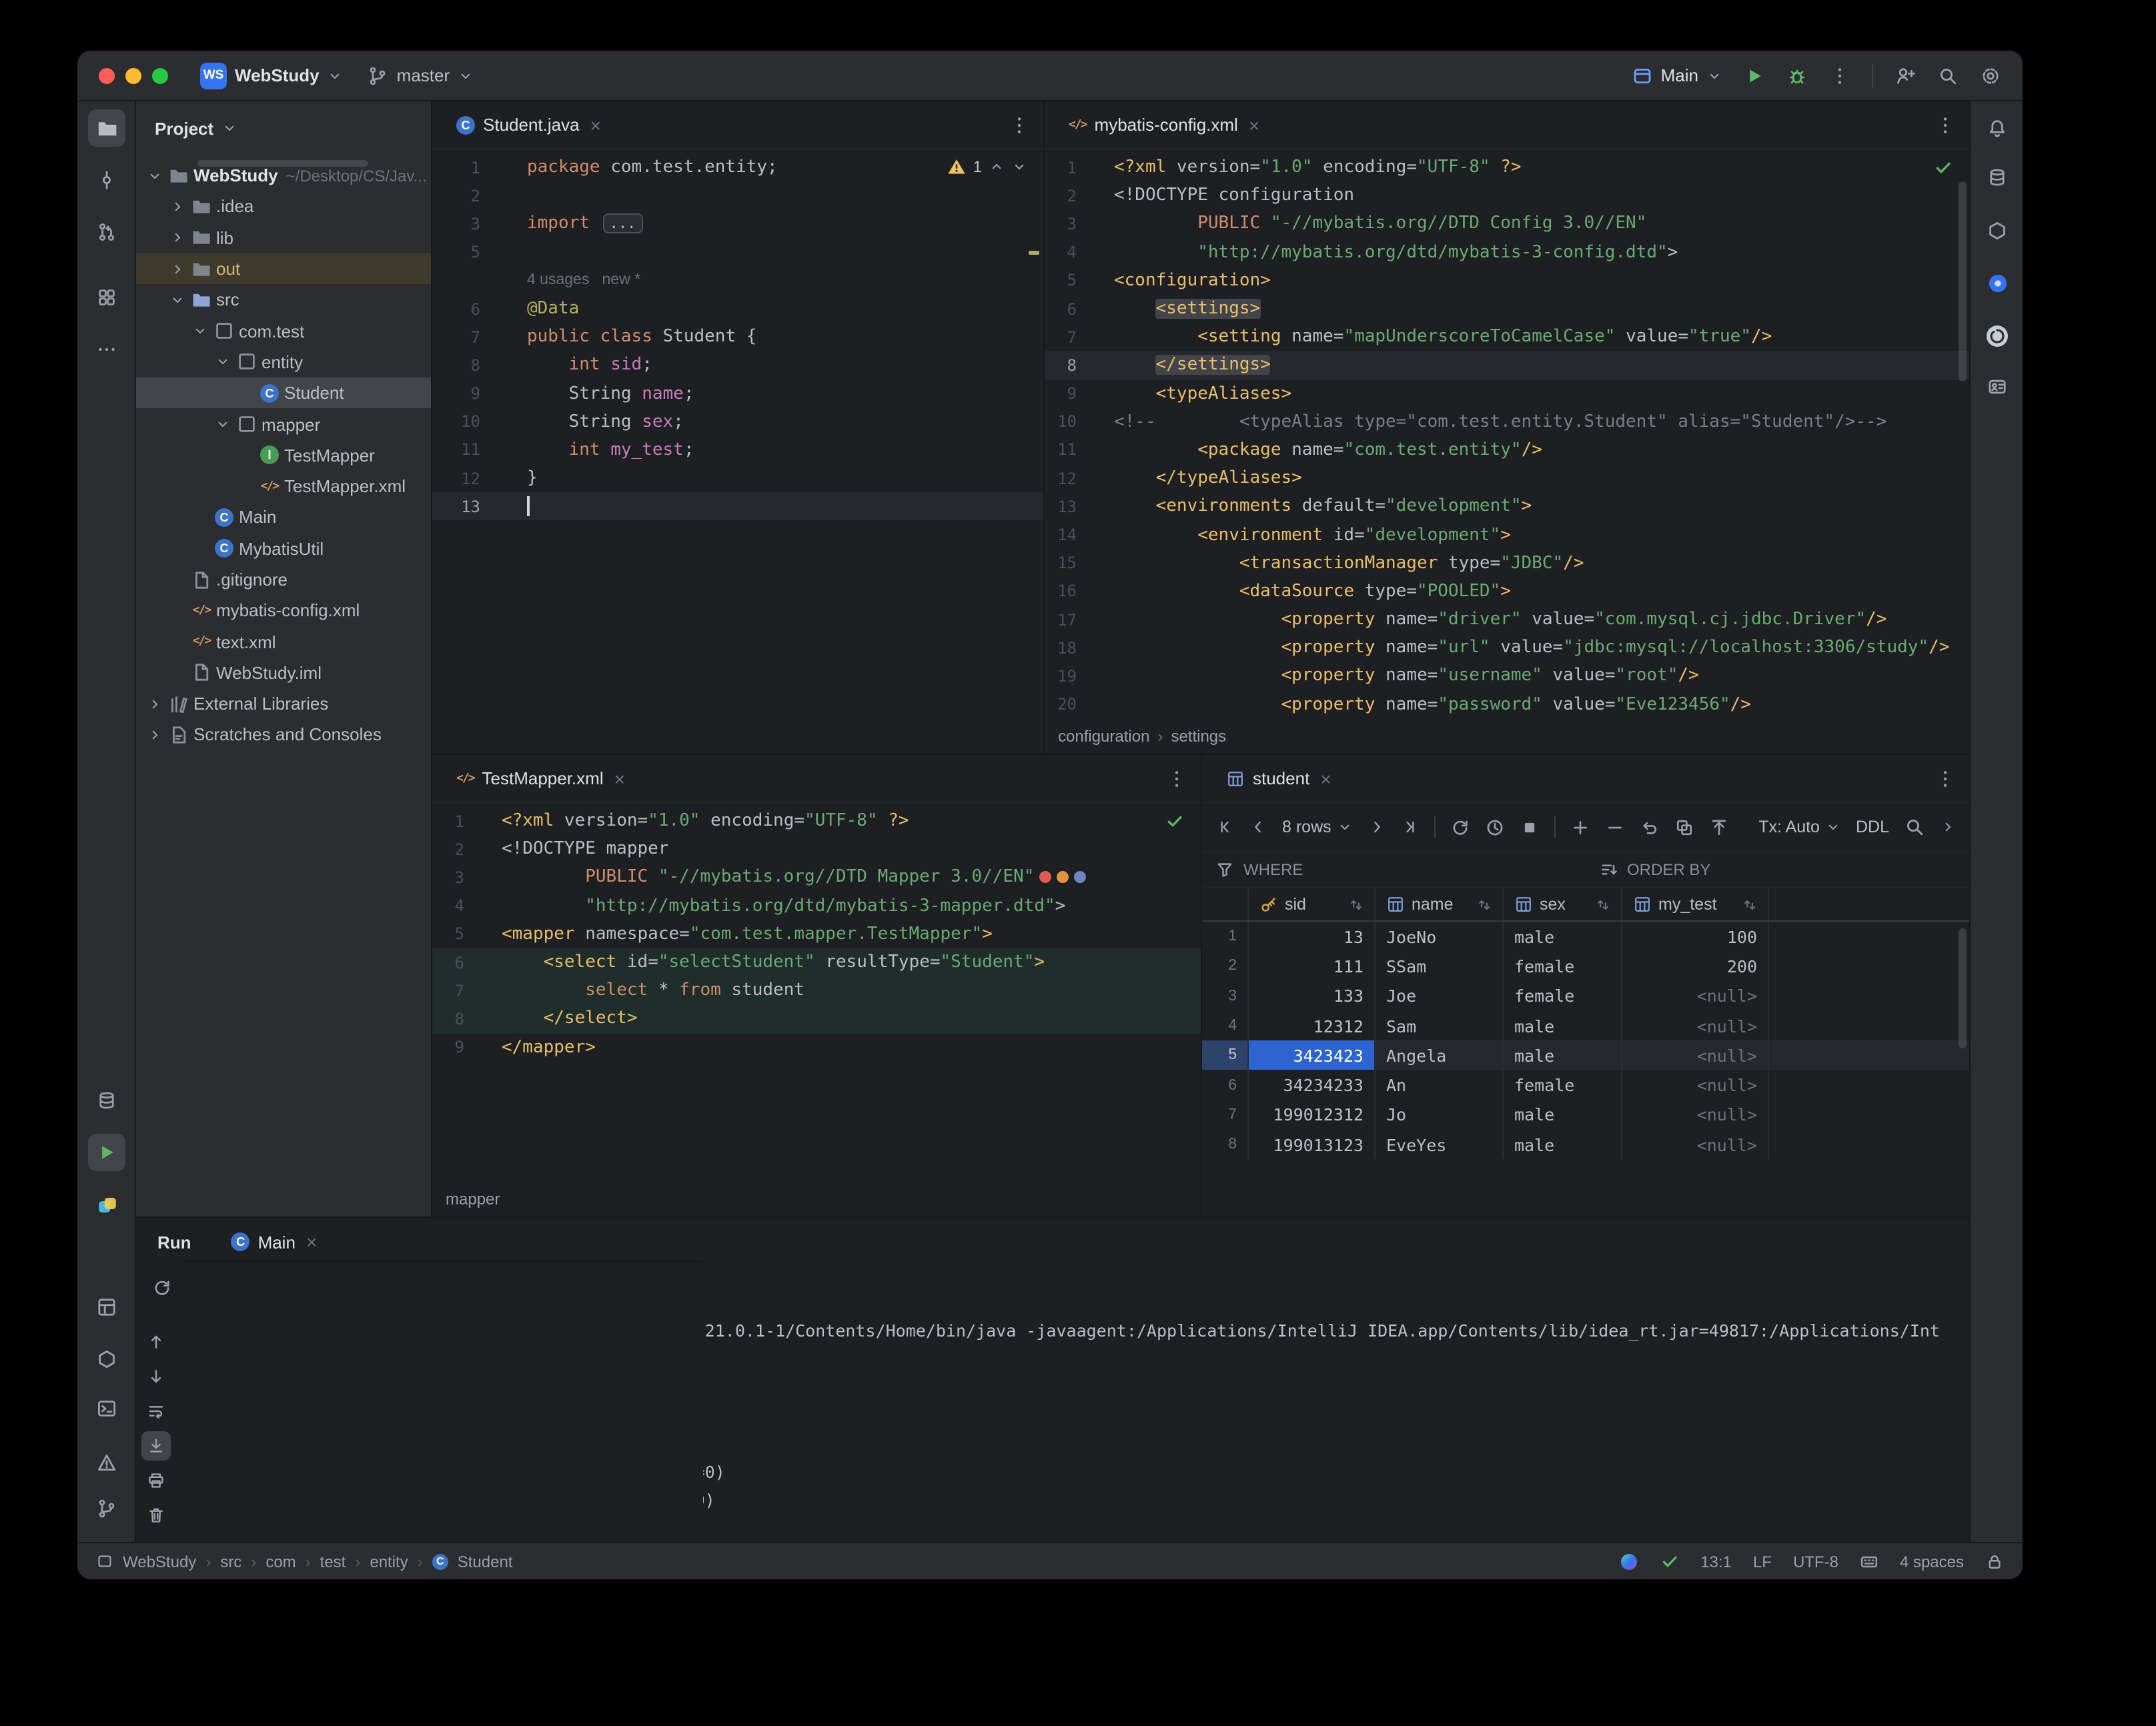 The image size is (2156, 1726). What do you see at coordinates (1869, 1561) in the screenshot?
I see `input-source-icon` at bounding box center [1869, 1561].